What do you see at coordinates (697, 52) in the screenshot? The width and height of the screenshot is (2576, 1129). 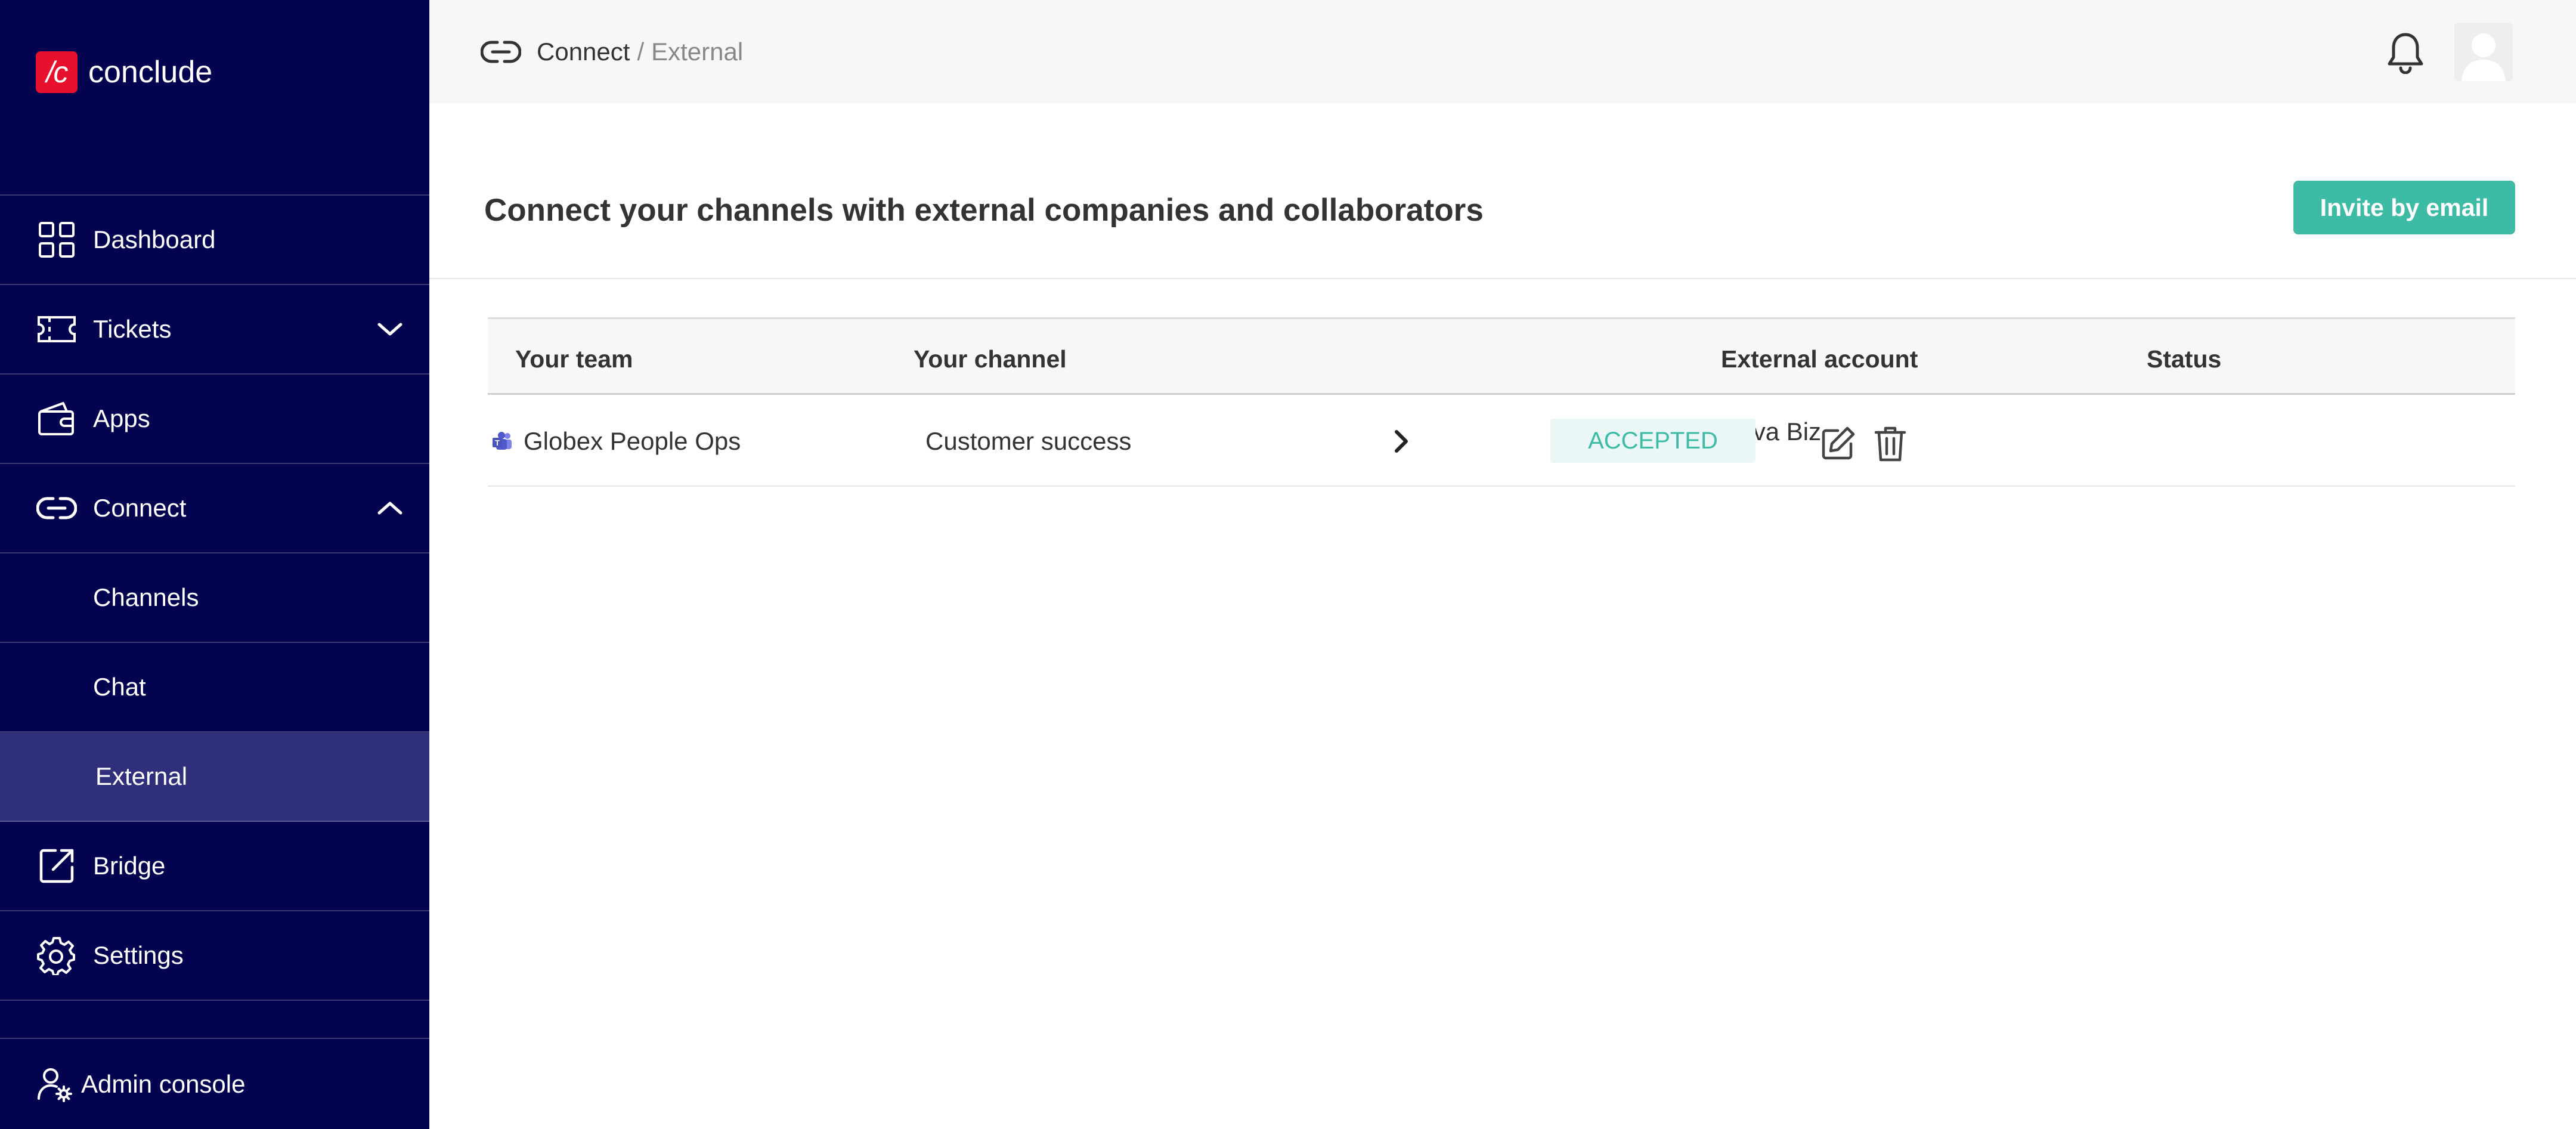 I see `breadcrumb-page: External` at bounding box center [697, 52].